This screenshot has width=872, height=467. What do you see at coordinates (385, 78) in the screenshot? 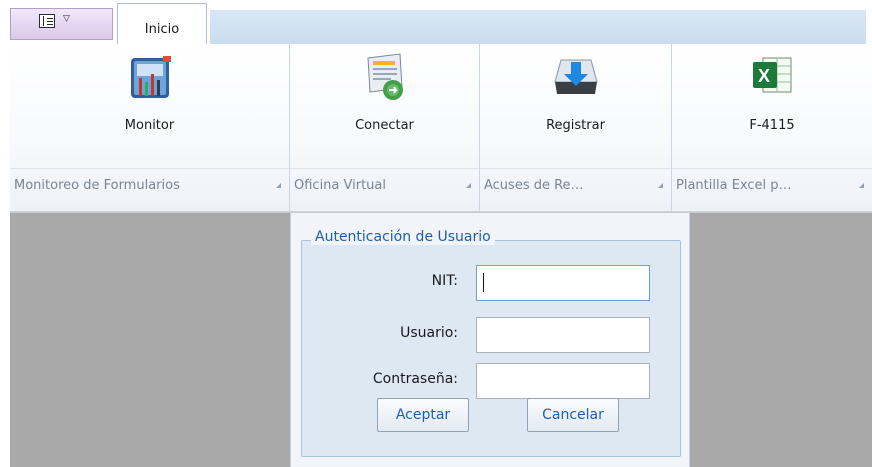
I see `connect-icon` at bounding box center [385, 78].